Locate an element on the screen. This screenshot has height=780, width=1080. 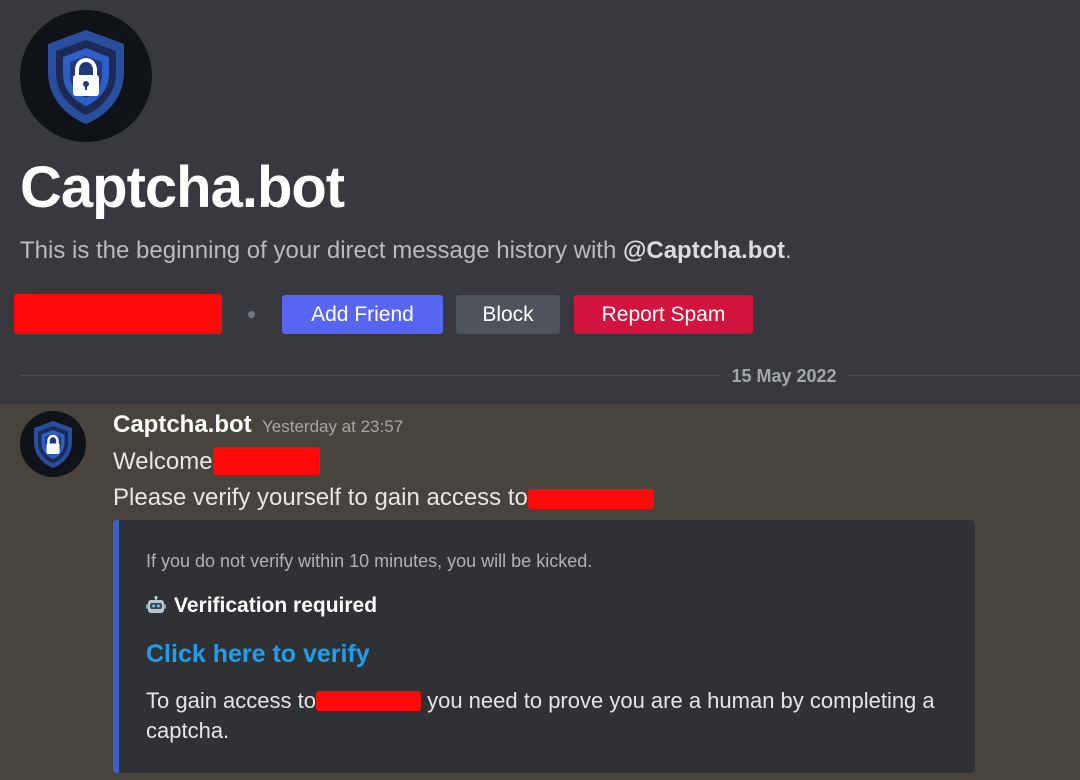
report-spam-button: Report Spam is located at coordinates (663, 314).